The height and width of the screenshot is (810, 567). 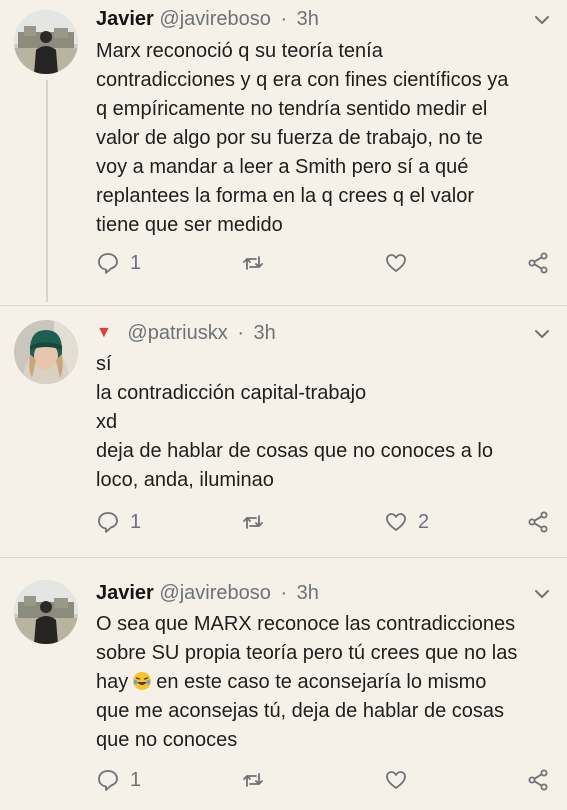 What do you see at coordinates (104, 364) in the screenshot?
I see `text-line: sí` at bounding box center [104, 364].